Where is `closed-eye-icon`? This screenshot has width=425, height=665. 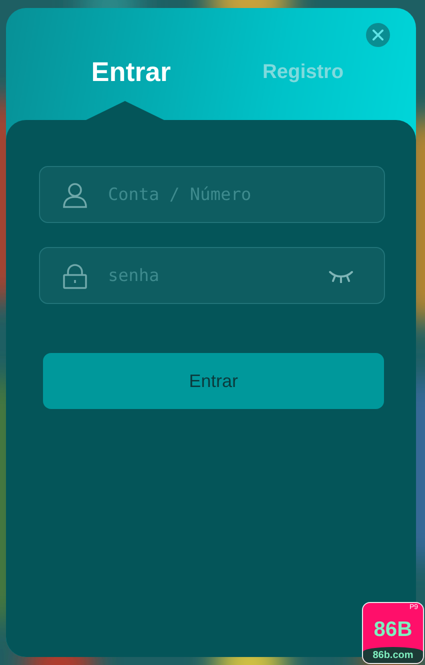 closed-eye-icon is located at coordinates (341, 275).